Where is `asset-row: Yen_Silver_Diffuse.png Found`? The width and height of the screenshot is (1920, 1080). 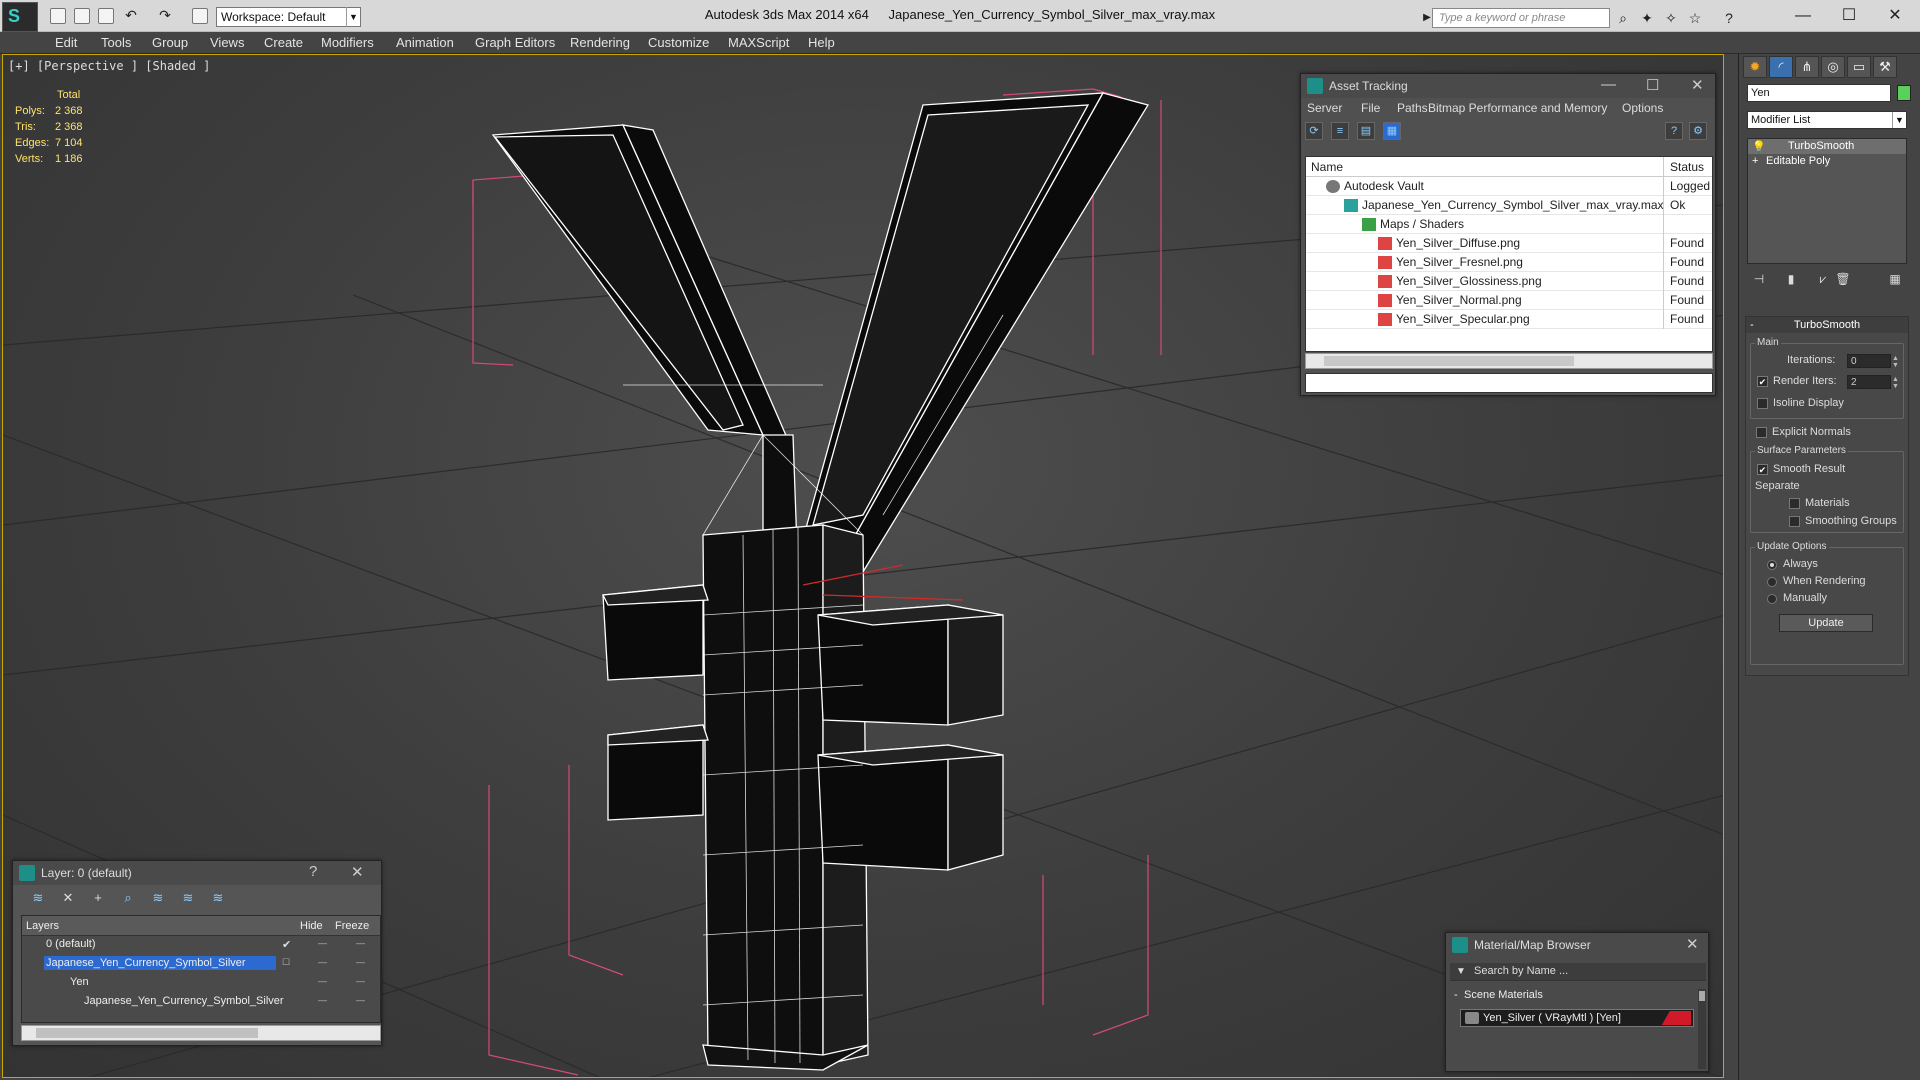 asset-row: Yen_Silver_Diffuse.png Found is located at coordinates (1509, 243).